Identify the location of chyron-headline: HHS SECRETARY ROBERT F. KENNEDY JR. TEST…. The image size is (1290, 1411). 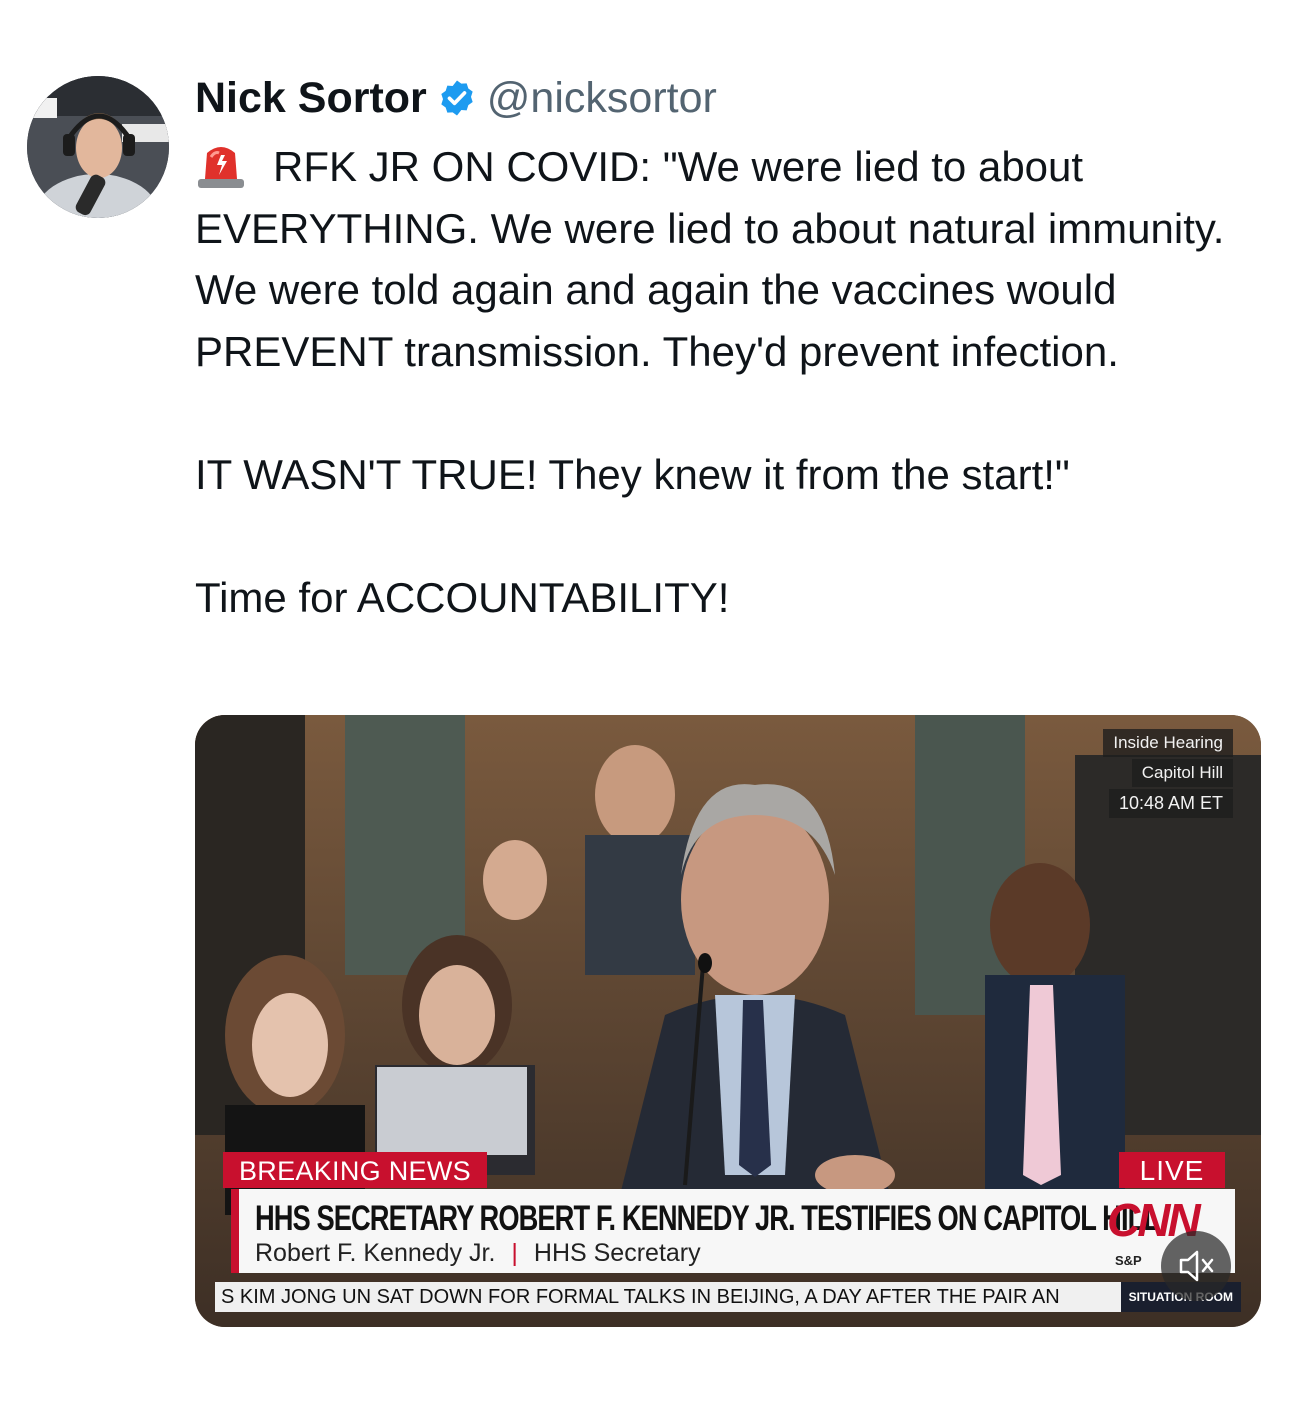
(707, 1218).